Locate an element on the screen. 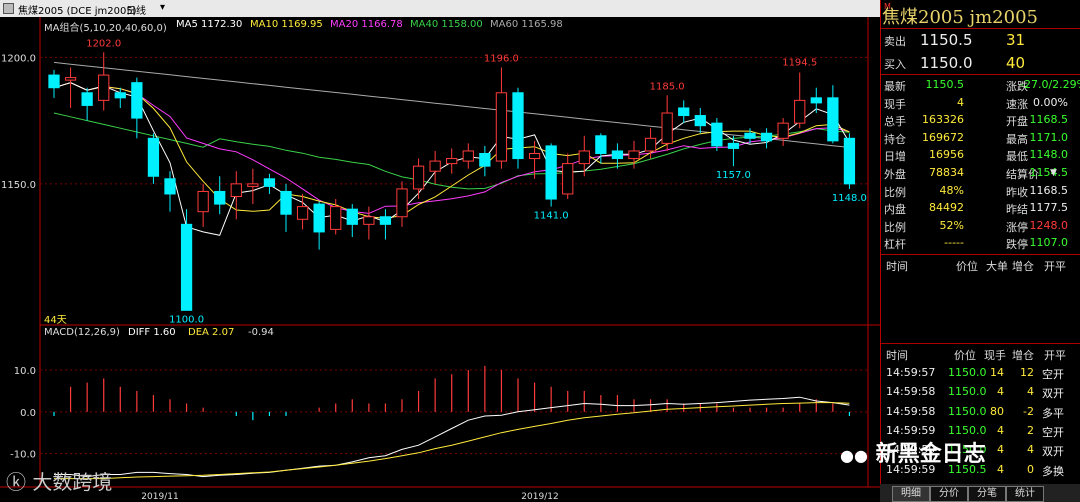 The image size is (1080, 502). period-dropdown-icon: ▾ is located at coordinates (162, 7).